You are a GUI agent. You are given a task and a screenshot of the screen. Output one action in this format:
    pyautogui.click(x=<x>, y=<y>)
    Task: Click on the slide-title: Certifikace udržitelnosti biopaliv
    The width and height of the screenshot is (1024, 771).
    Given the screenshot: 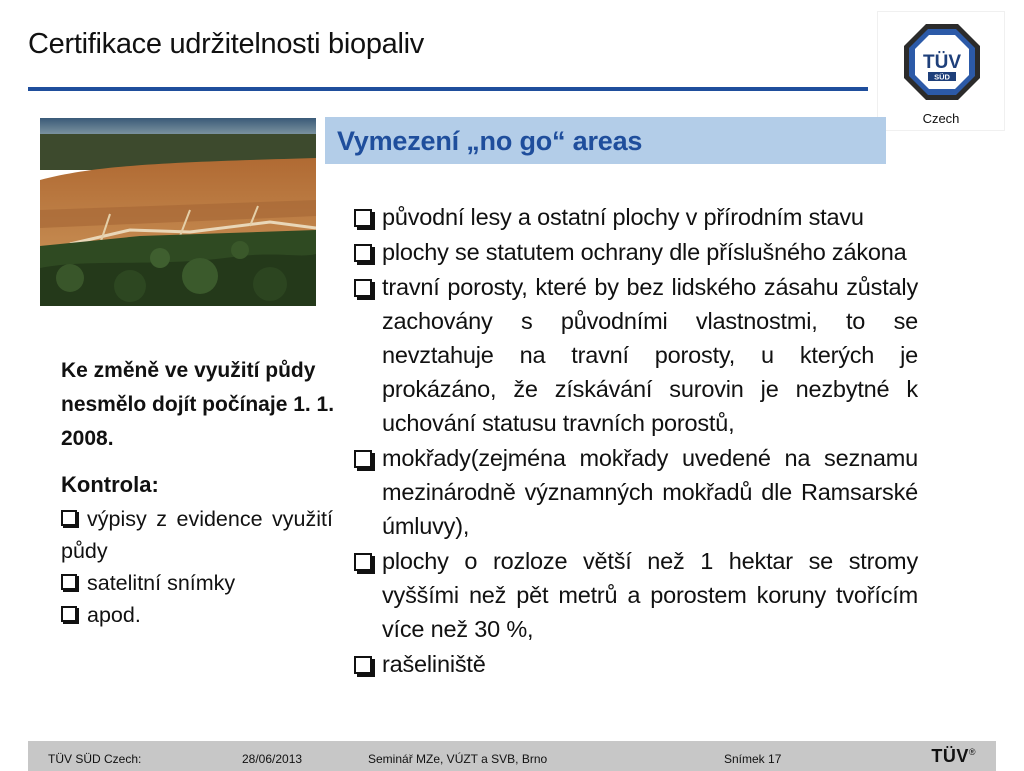 What is the action you would take?
    pyautogui.click(x=226, y=44)
    